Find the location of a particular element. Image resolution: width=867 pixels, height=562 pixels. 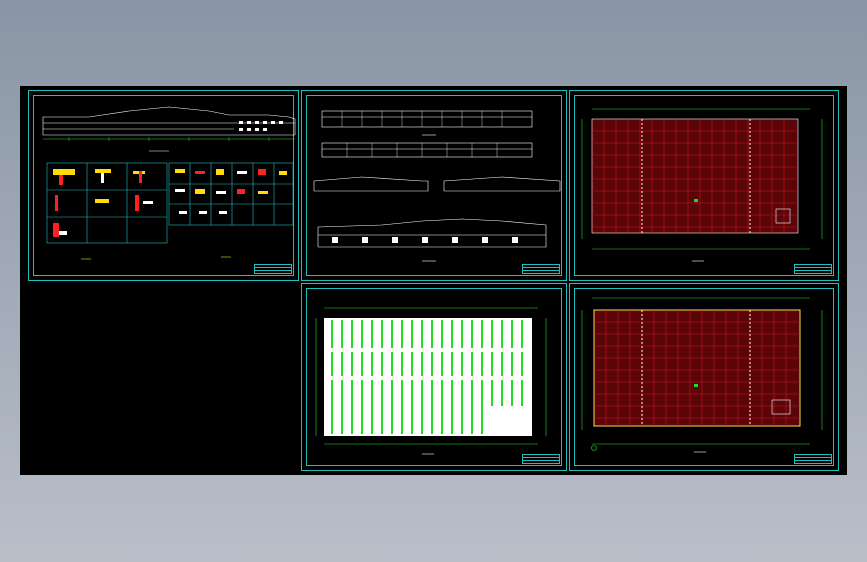

roof-plan-drawing is located at coordinates (431, 381).